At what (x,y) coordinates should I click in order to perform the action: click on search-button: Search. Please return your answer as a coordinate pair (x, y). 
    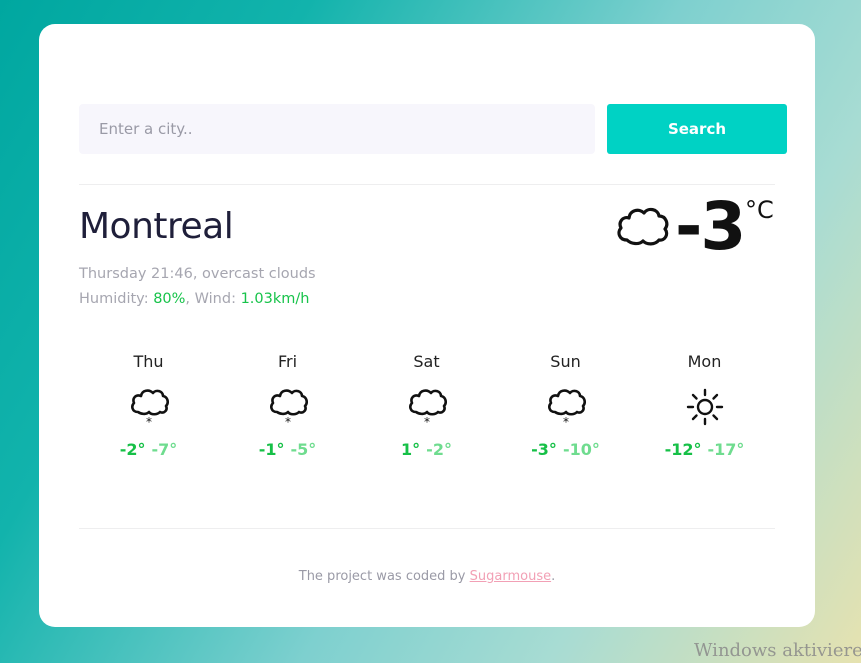
    Looking at the image, I should click on (697, 129).